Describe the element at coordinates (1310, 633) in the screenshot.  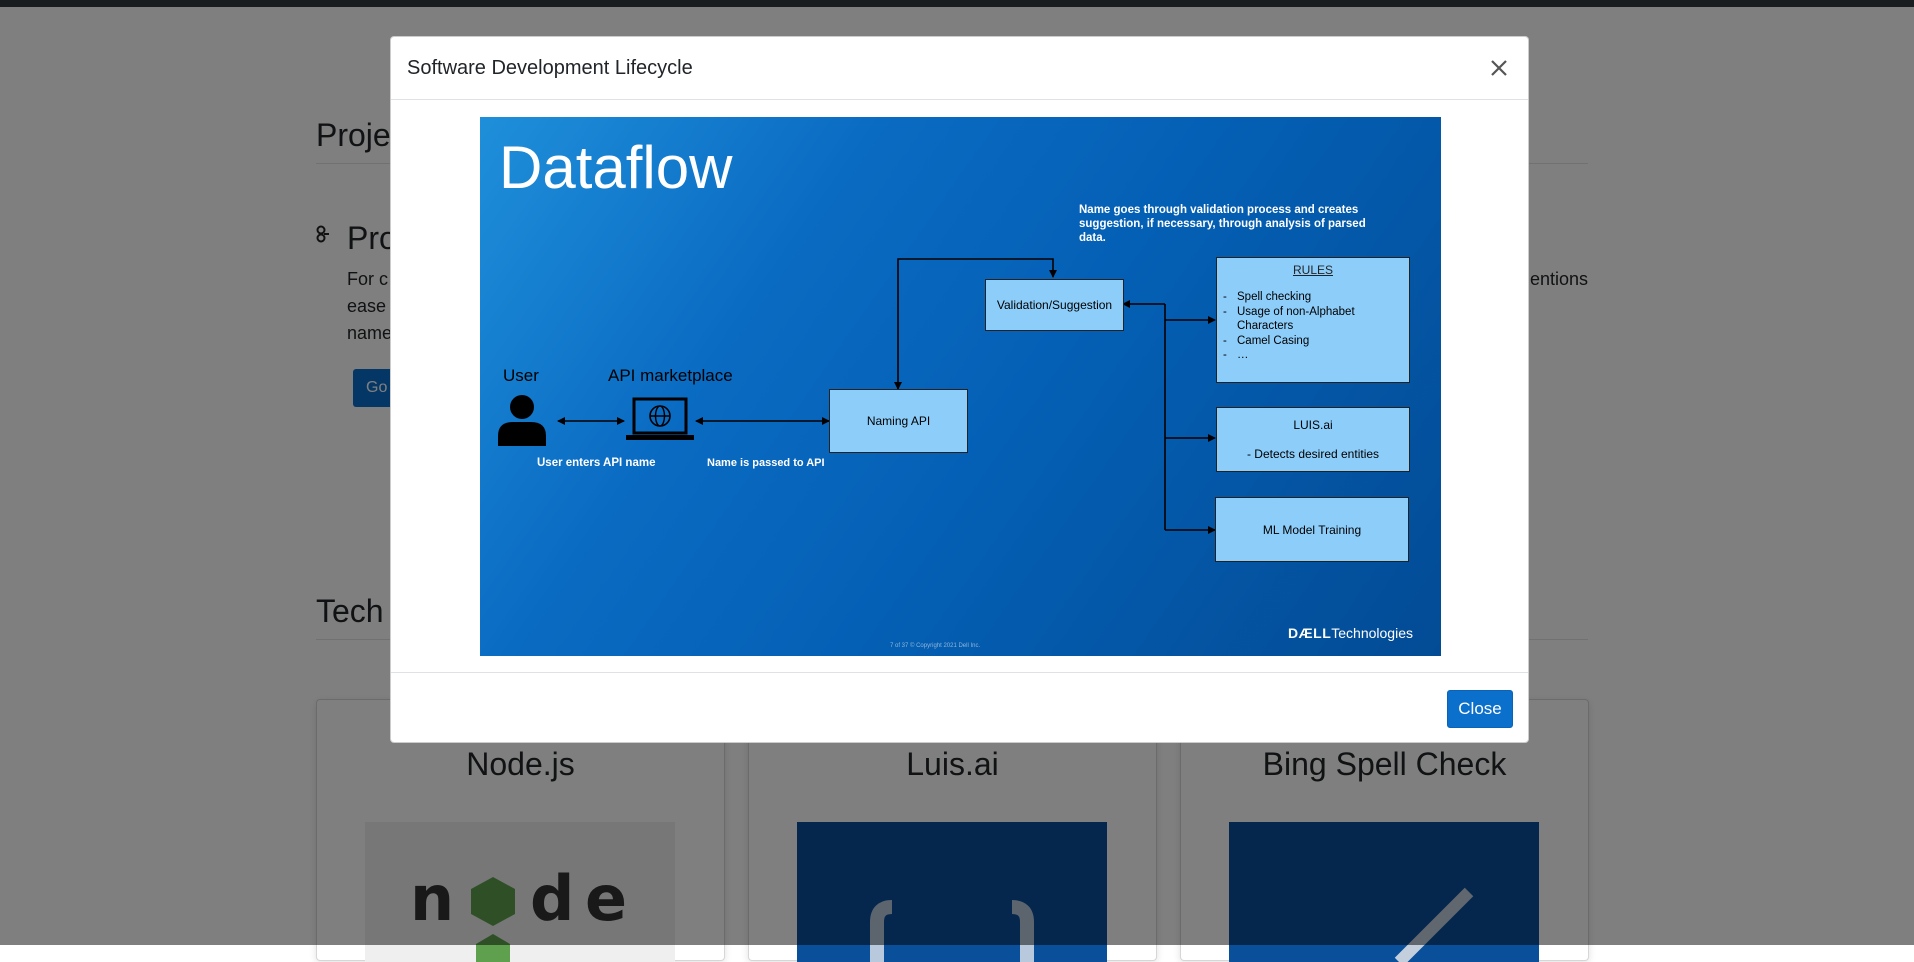
I see `dell-brand-bold: DÆLL` at that location.